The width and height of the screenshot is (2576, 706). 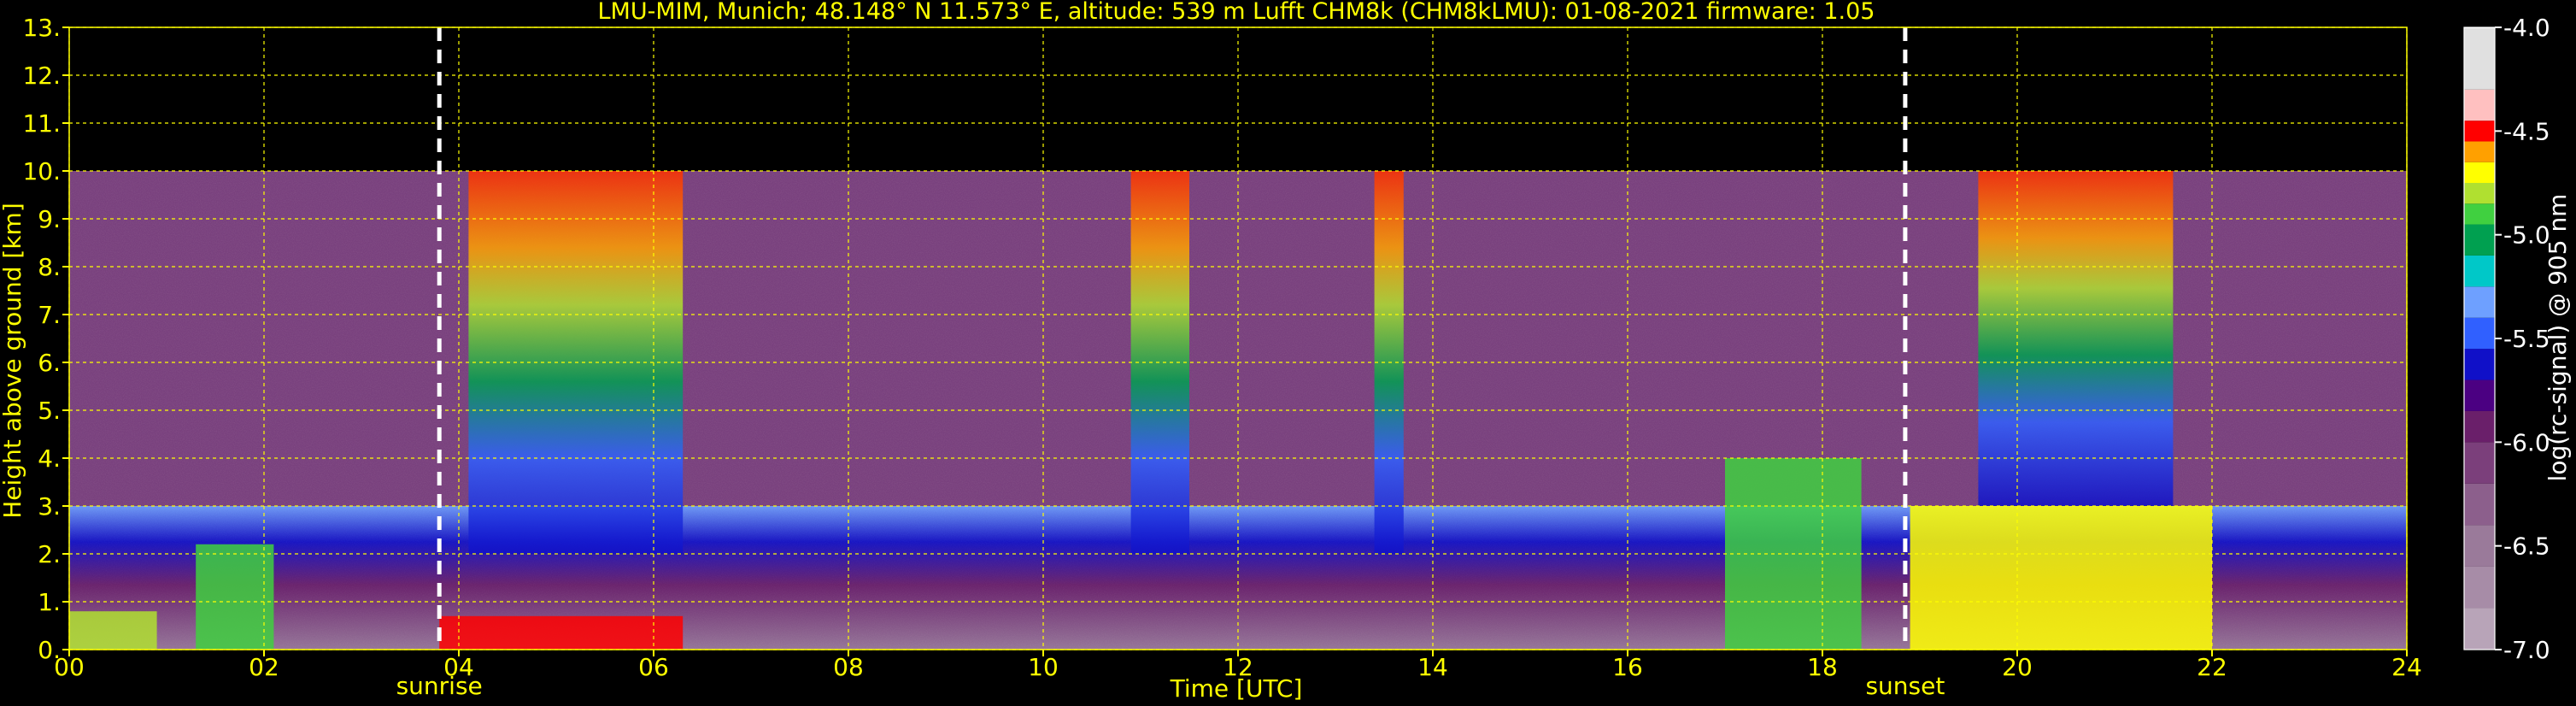 I want to click on y-tick-label: 10., so click(x=41, y=171).